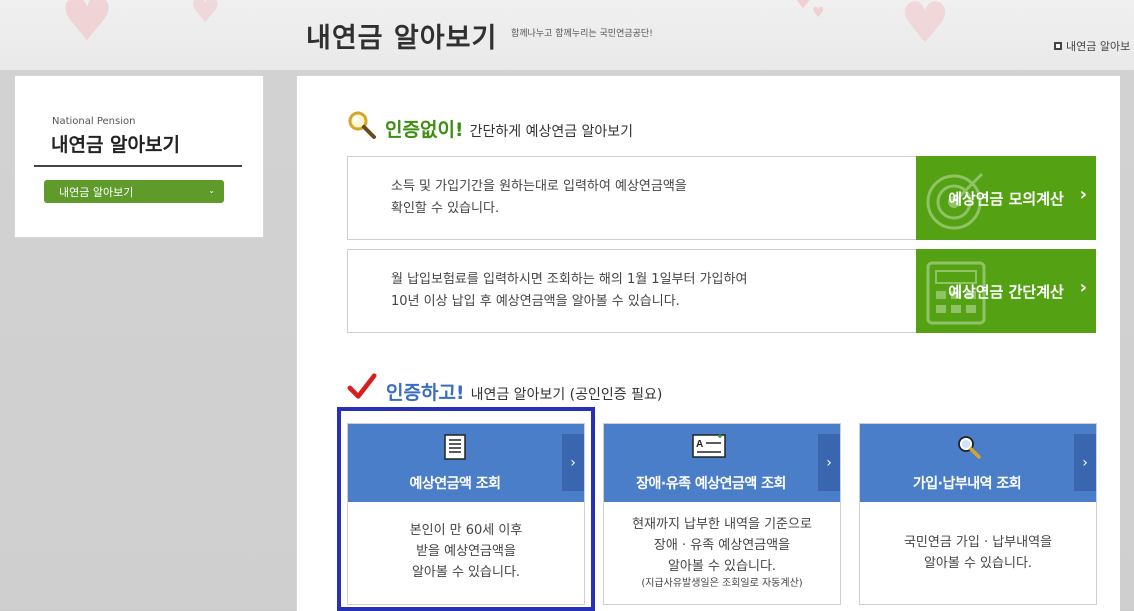 The image size is (1134, 611). I want to click on header-breadcrumb-link: 내연금 알아보, so click(1092, 46).